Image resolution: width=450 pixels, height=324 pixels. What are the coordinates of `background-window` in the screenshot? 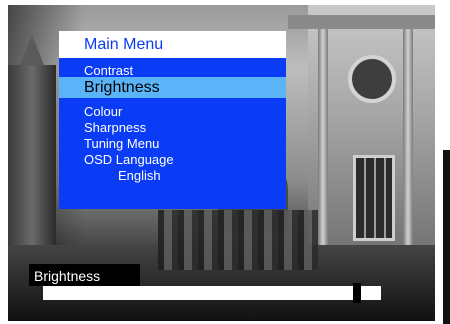 It's located at (374, 198).